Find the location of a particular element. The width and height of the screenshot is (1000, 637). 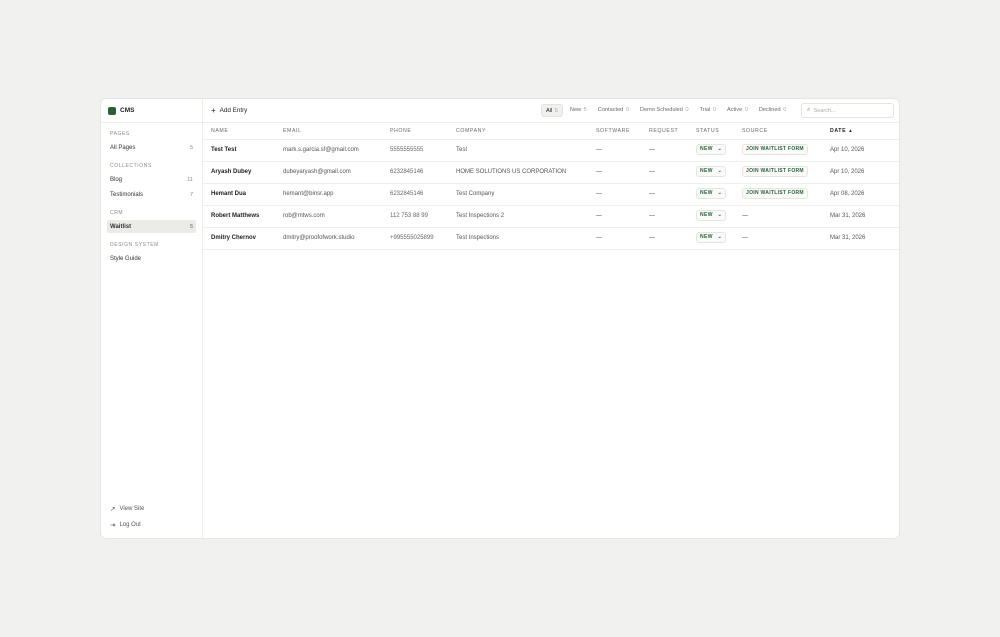

sidebar-item-style-guide: Style Guide is located at coordinates (151, 258).